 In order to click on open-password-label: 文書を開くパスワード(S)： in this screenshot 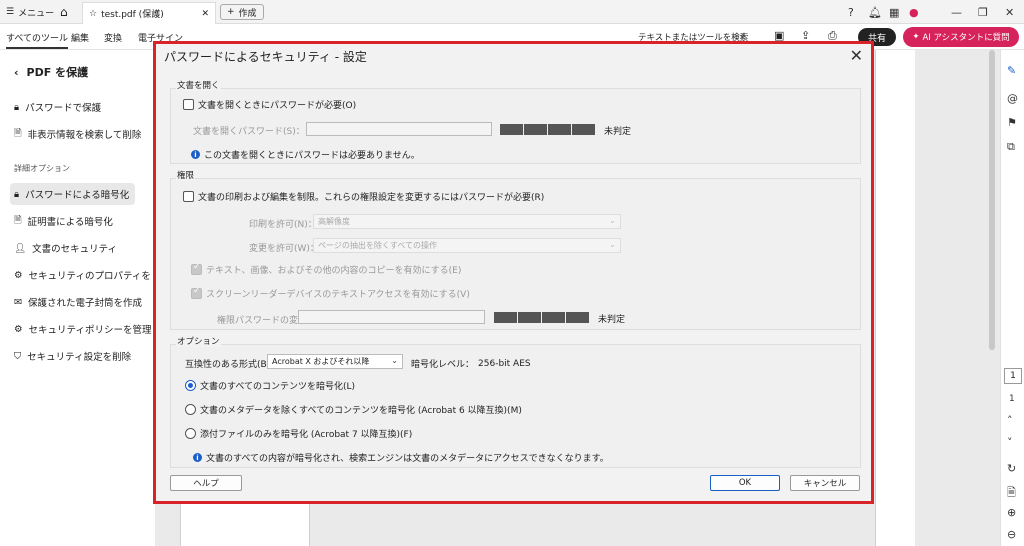, I will do `click(249, 132)`.